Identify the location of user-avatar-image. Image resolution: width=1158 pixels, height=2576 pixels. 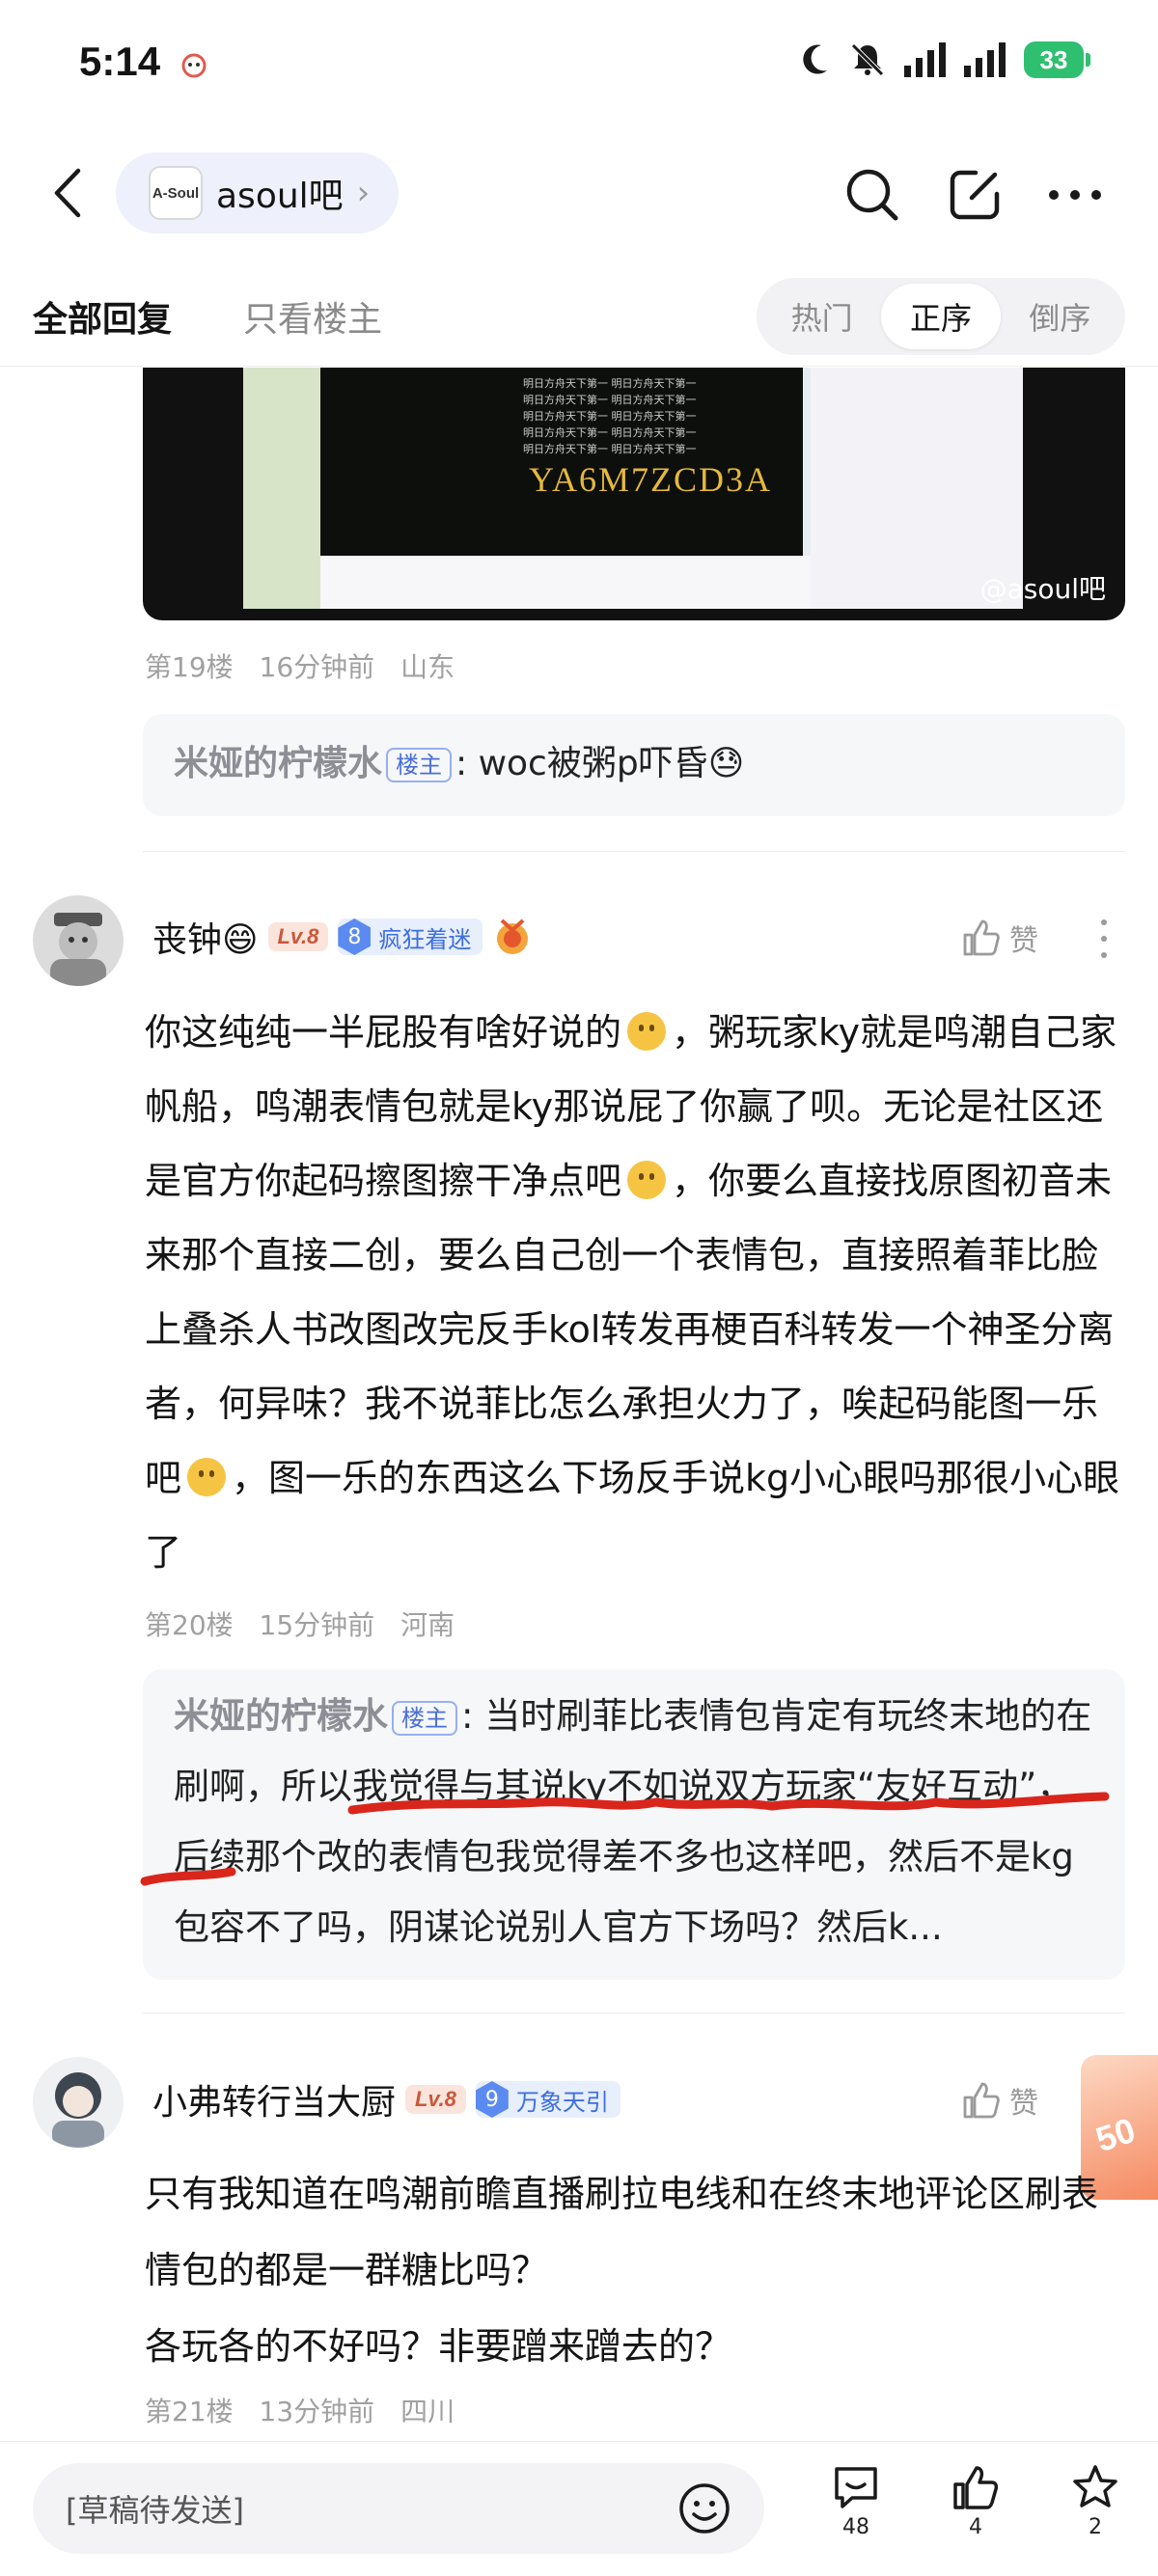
(78, 2102).